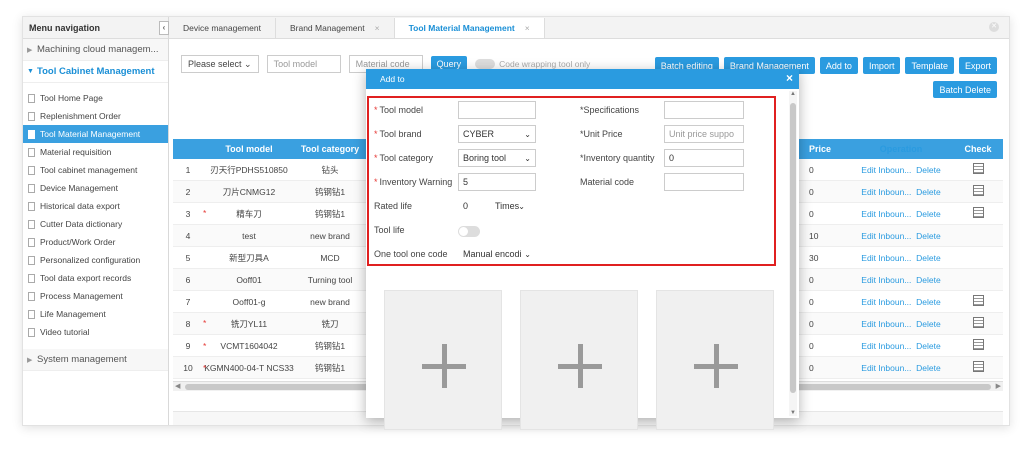 The image size is (1030, 454). What do you see at coordinates (838, 65) in the screenshot?
I see `add-to-button: Add to` at bounding box center [838, 65].